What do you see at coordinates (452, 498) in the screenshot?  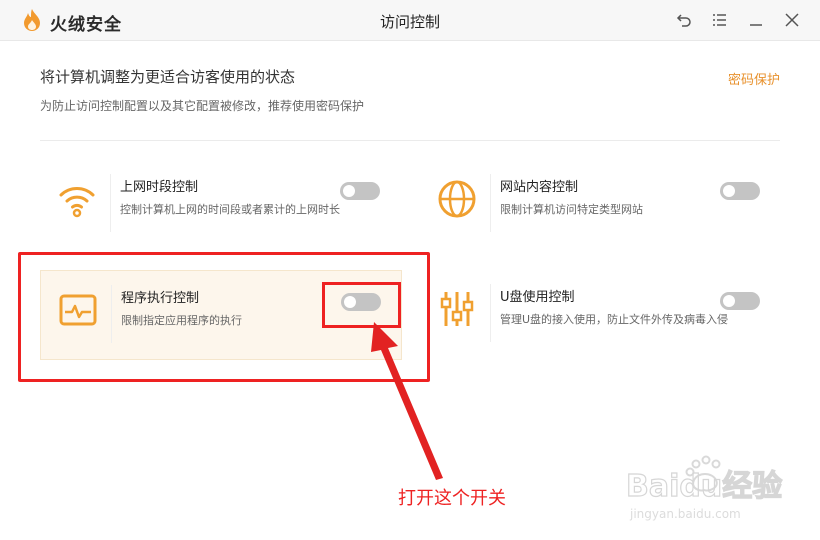 I see `annotation-text: 打开这个开关` at bounding box center [452, 498].